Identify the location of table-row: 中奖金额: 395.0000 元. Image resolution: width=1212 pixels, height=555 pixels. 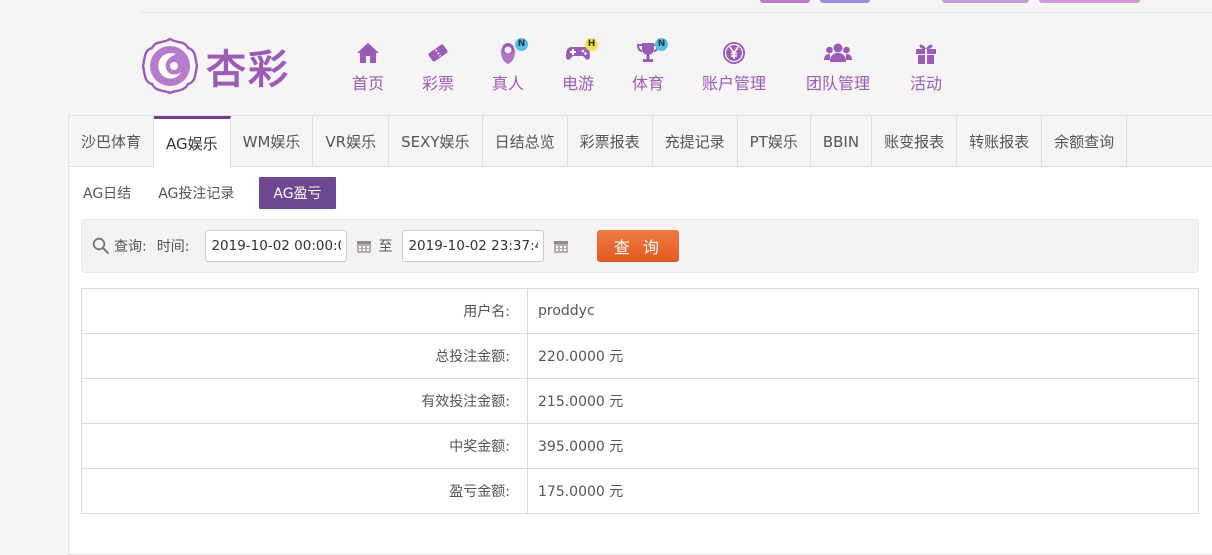
(640, 446).